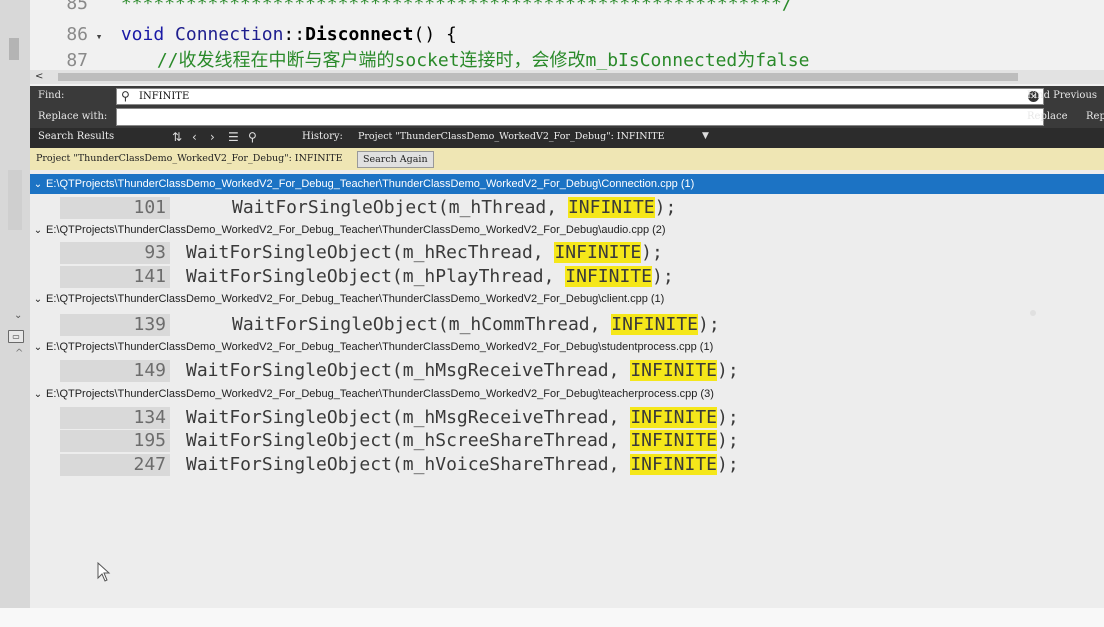  Describe the element at coordinates (115, 371) in the screenshot. I see `match-line-number: 149` at that location.